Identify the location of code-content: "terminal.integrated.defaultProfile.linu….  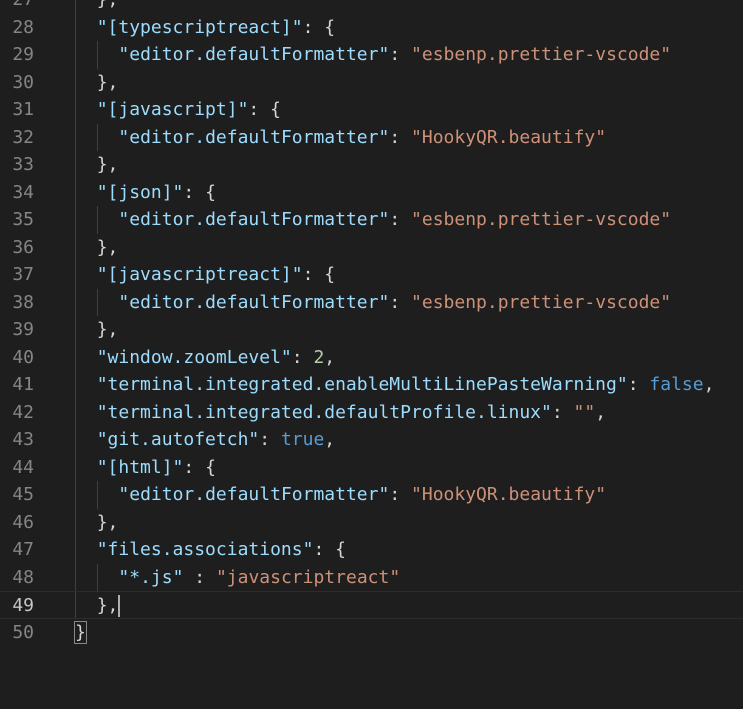
(351, 413).